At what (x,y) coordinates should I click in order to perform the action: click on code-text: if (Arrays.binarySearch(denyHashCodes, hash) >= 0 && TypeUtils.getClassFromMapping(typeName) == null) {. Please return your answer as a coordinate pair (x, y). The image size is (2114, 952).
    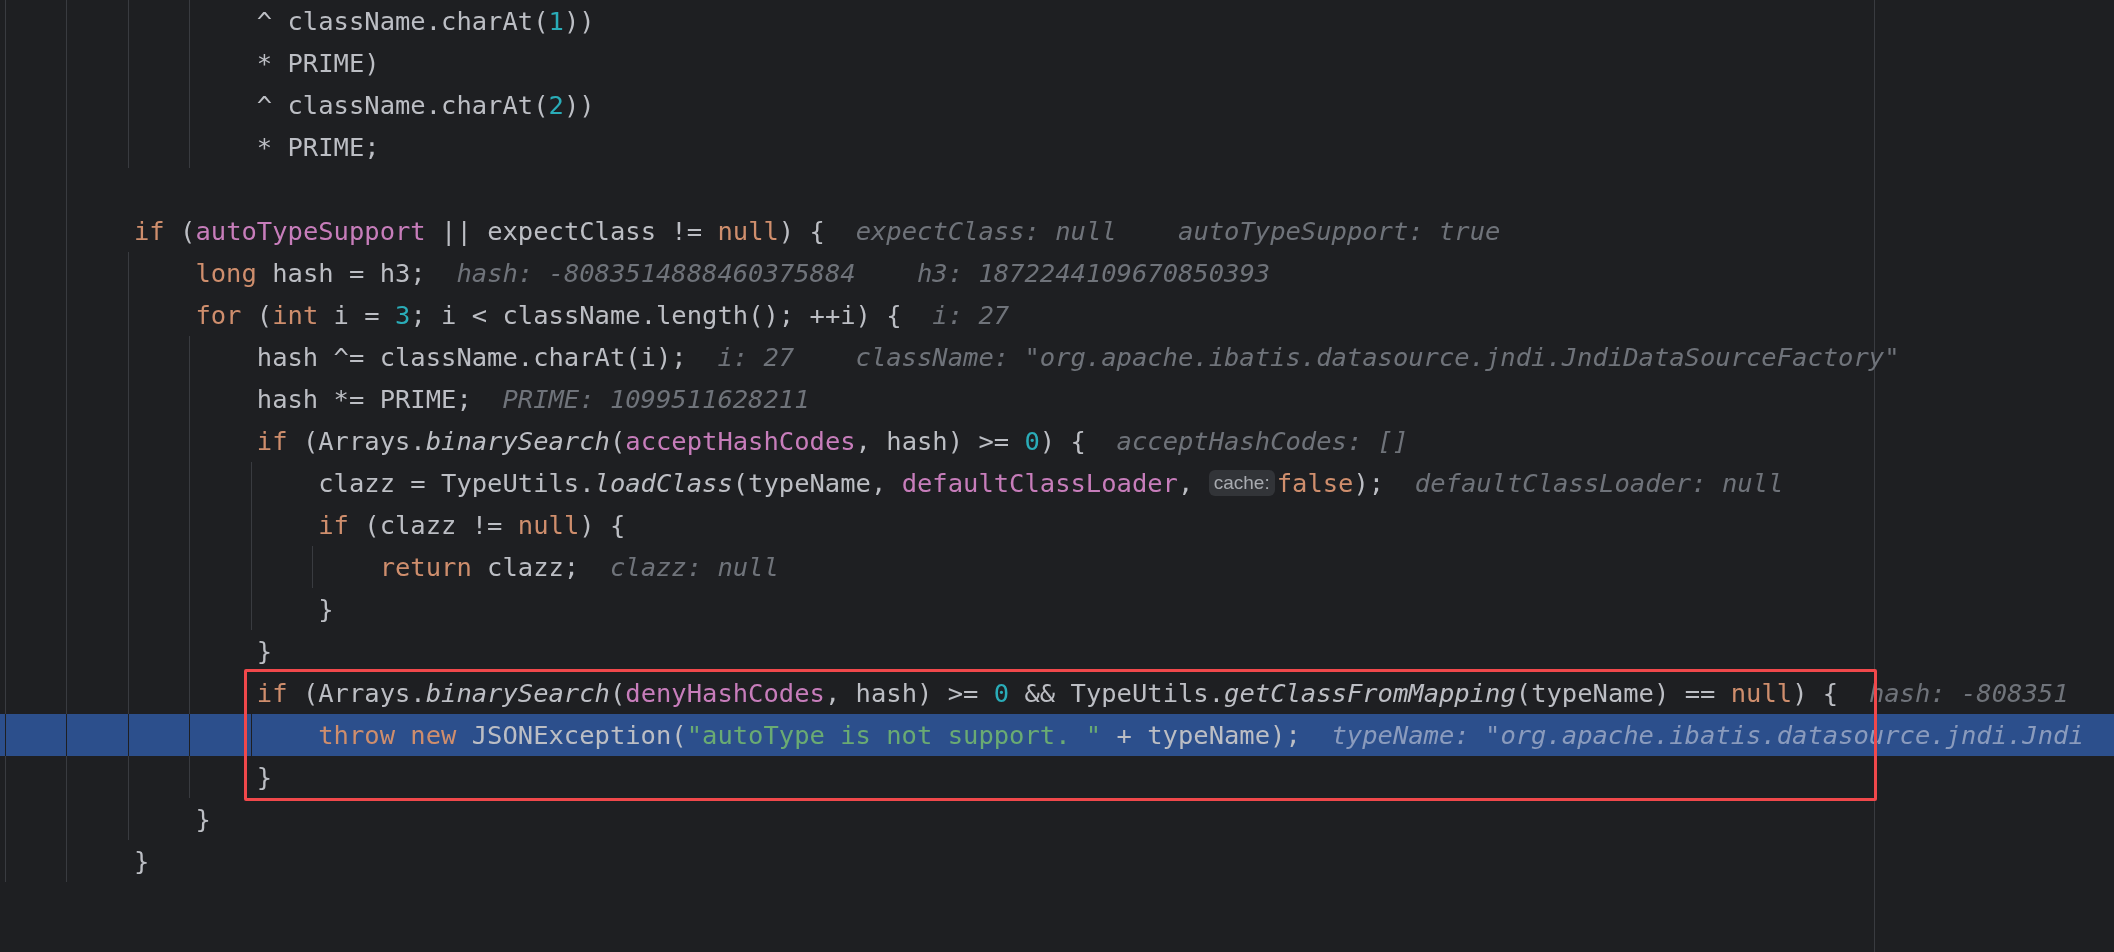
    Looking at the image, I should click on (1047, 693).